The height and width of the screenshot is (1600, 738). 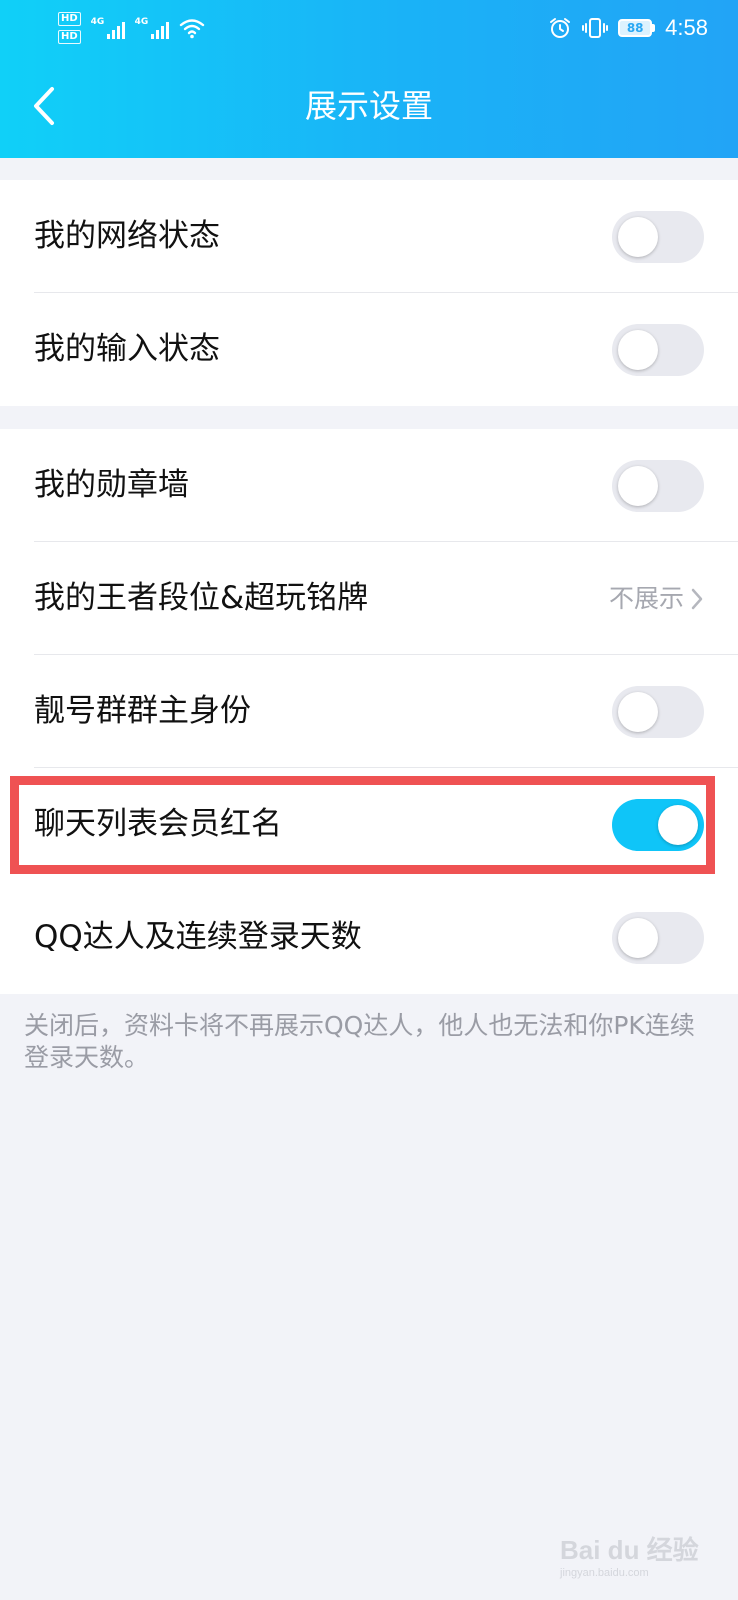 What do you see at coordinates (697, 598) in the screenshot?
I see `chevron-right-icon` at bounding box center [697, 598].